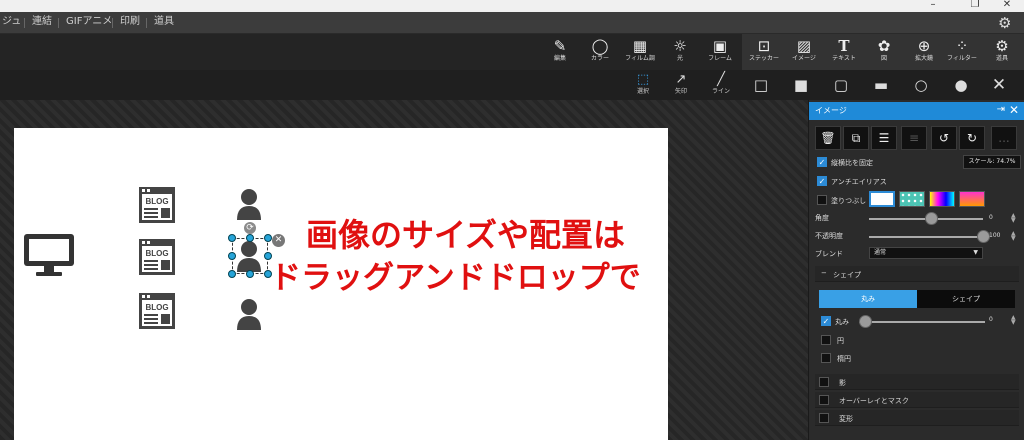 The width and height of the screenshot is (1024, 440). Describe the element at coordinates (826, 340) in the screenshot. I see `circle-checkbox` at that location.